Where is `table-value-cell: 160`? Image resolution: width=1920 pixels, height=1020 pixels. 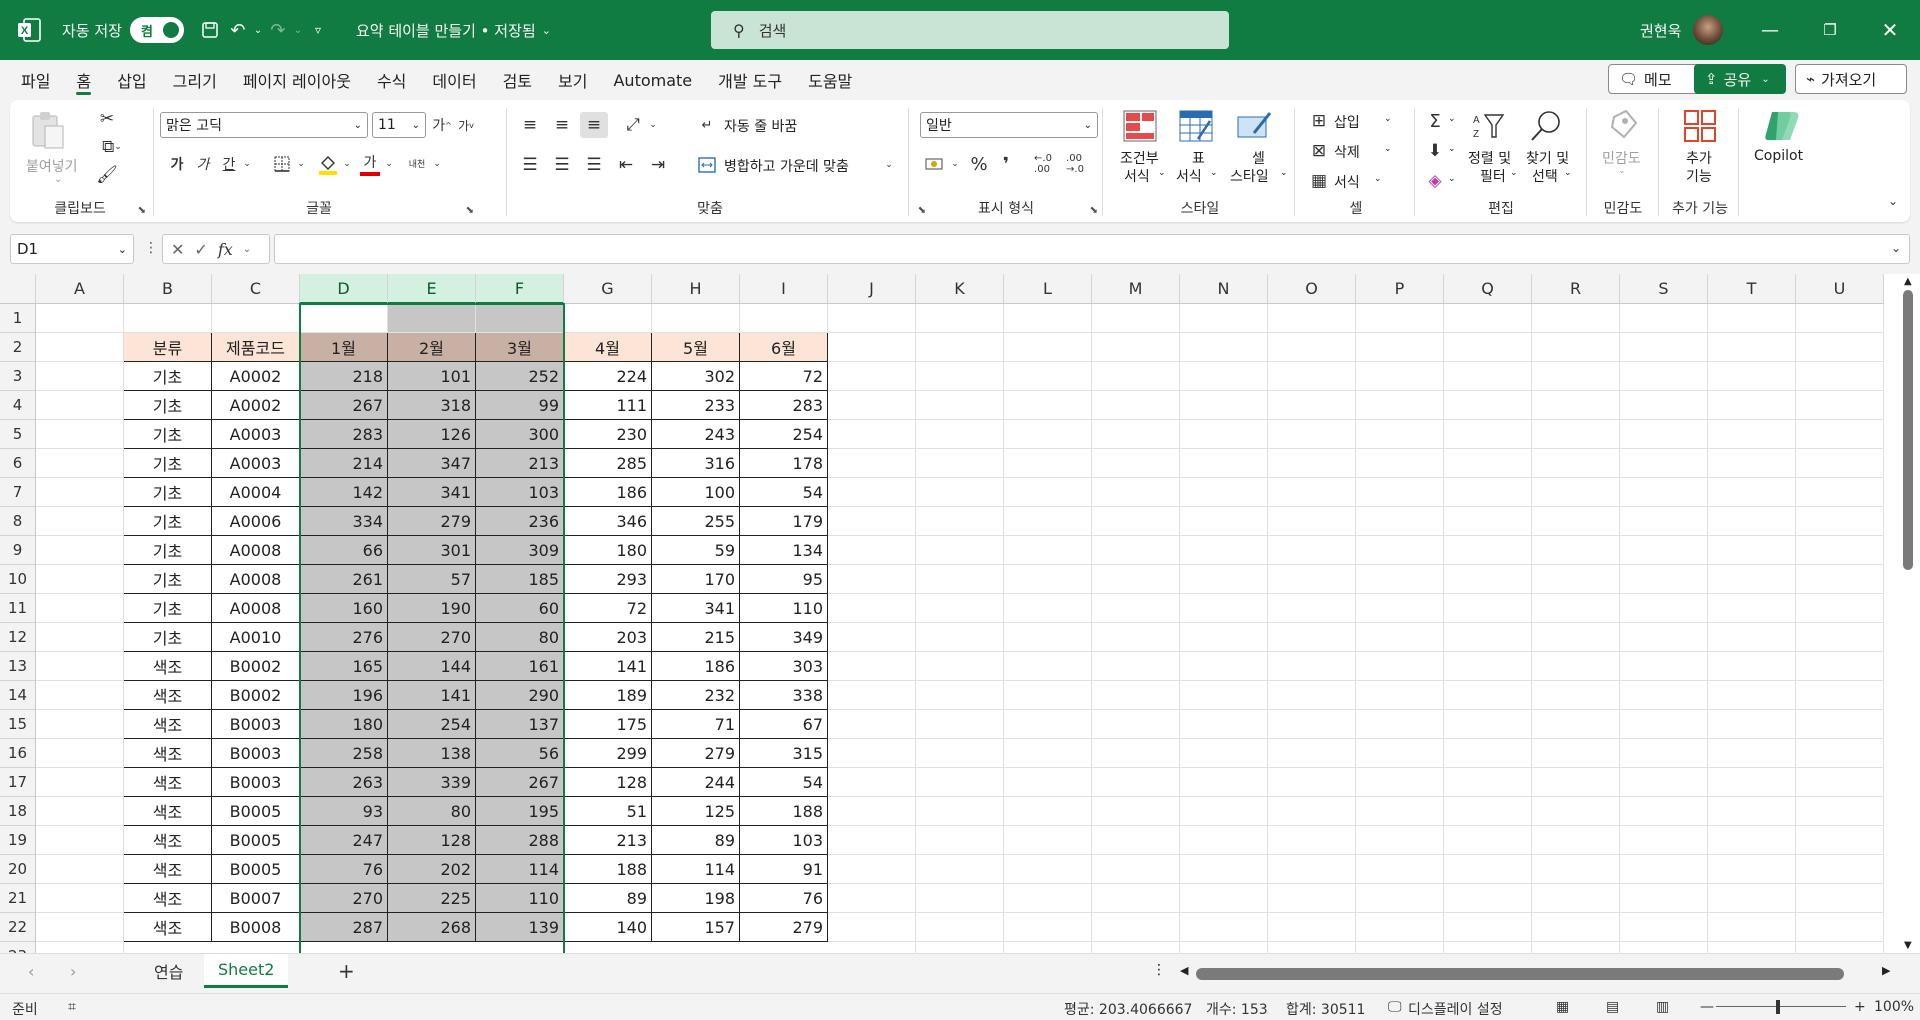
table-value-cell: 160 is located at coordinates (344, 608).